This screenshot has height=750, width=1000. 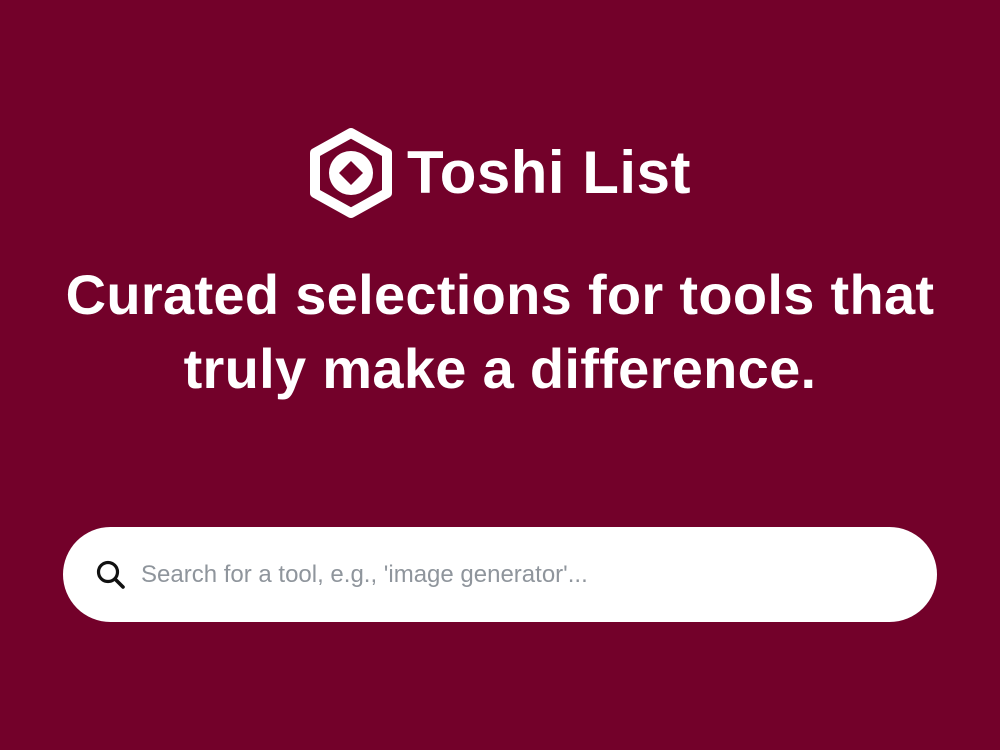 What do you see at coordinates (521, 574) in the screenshot?
I see `search-input` at bounding box center [521, 574].